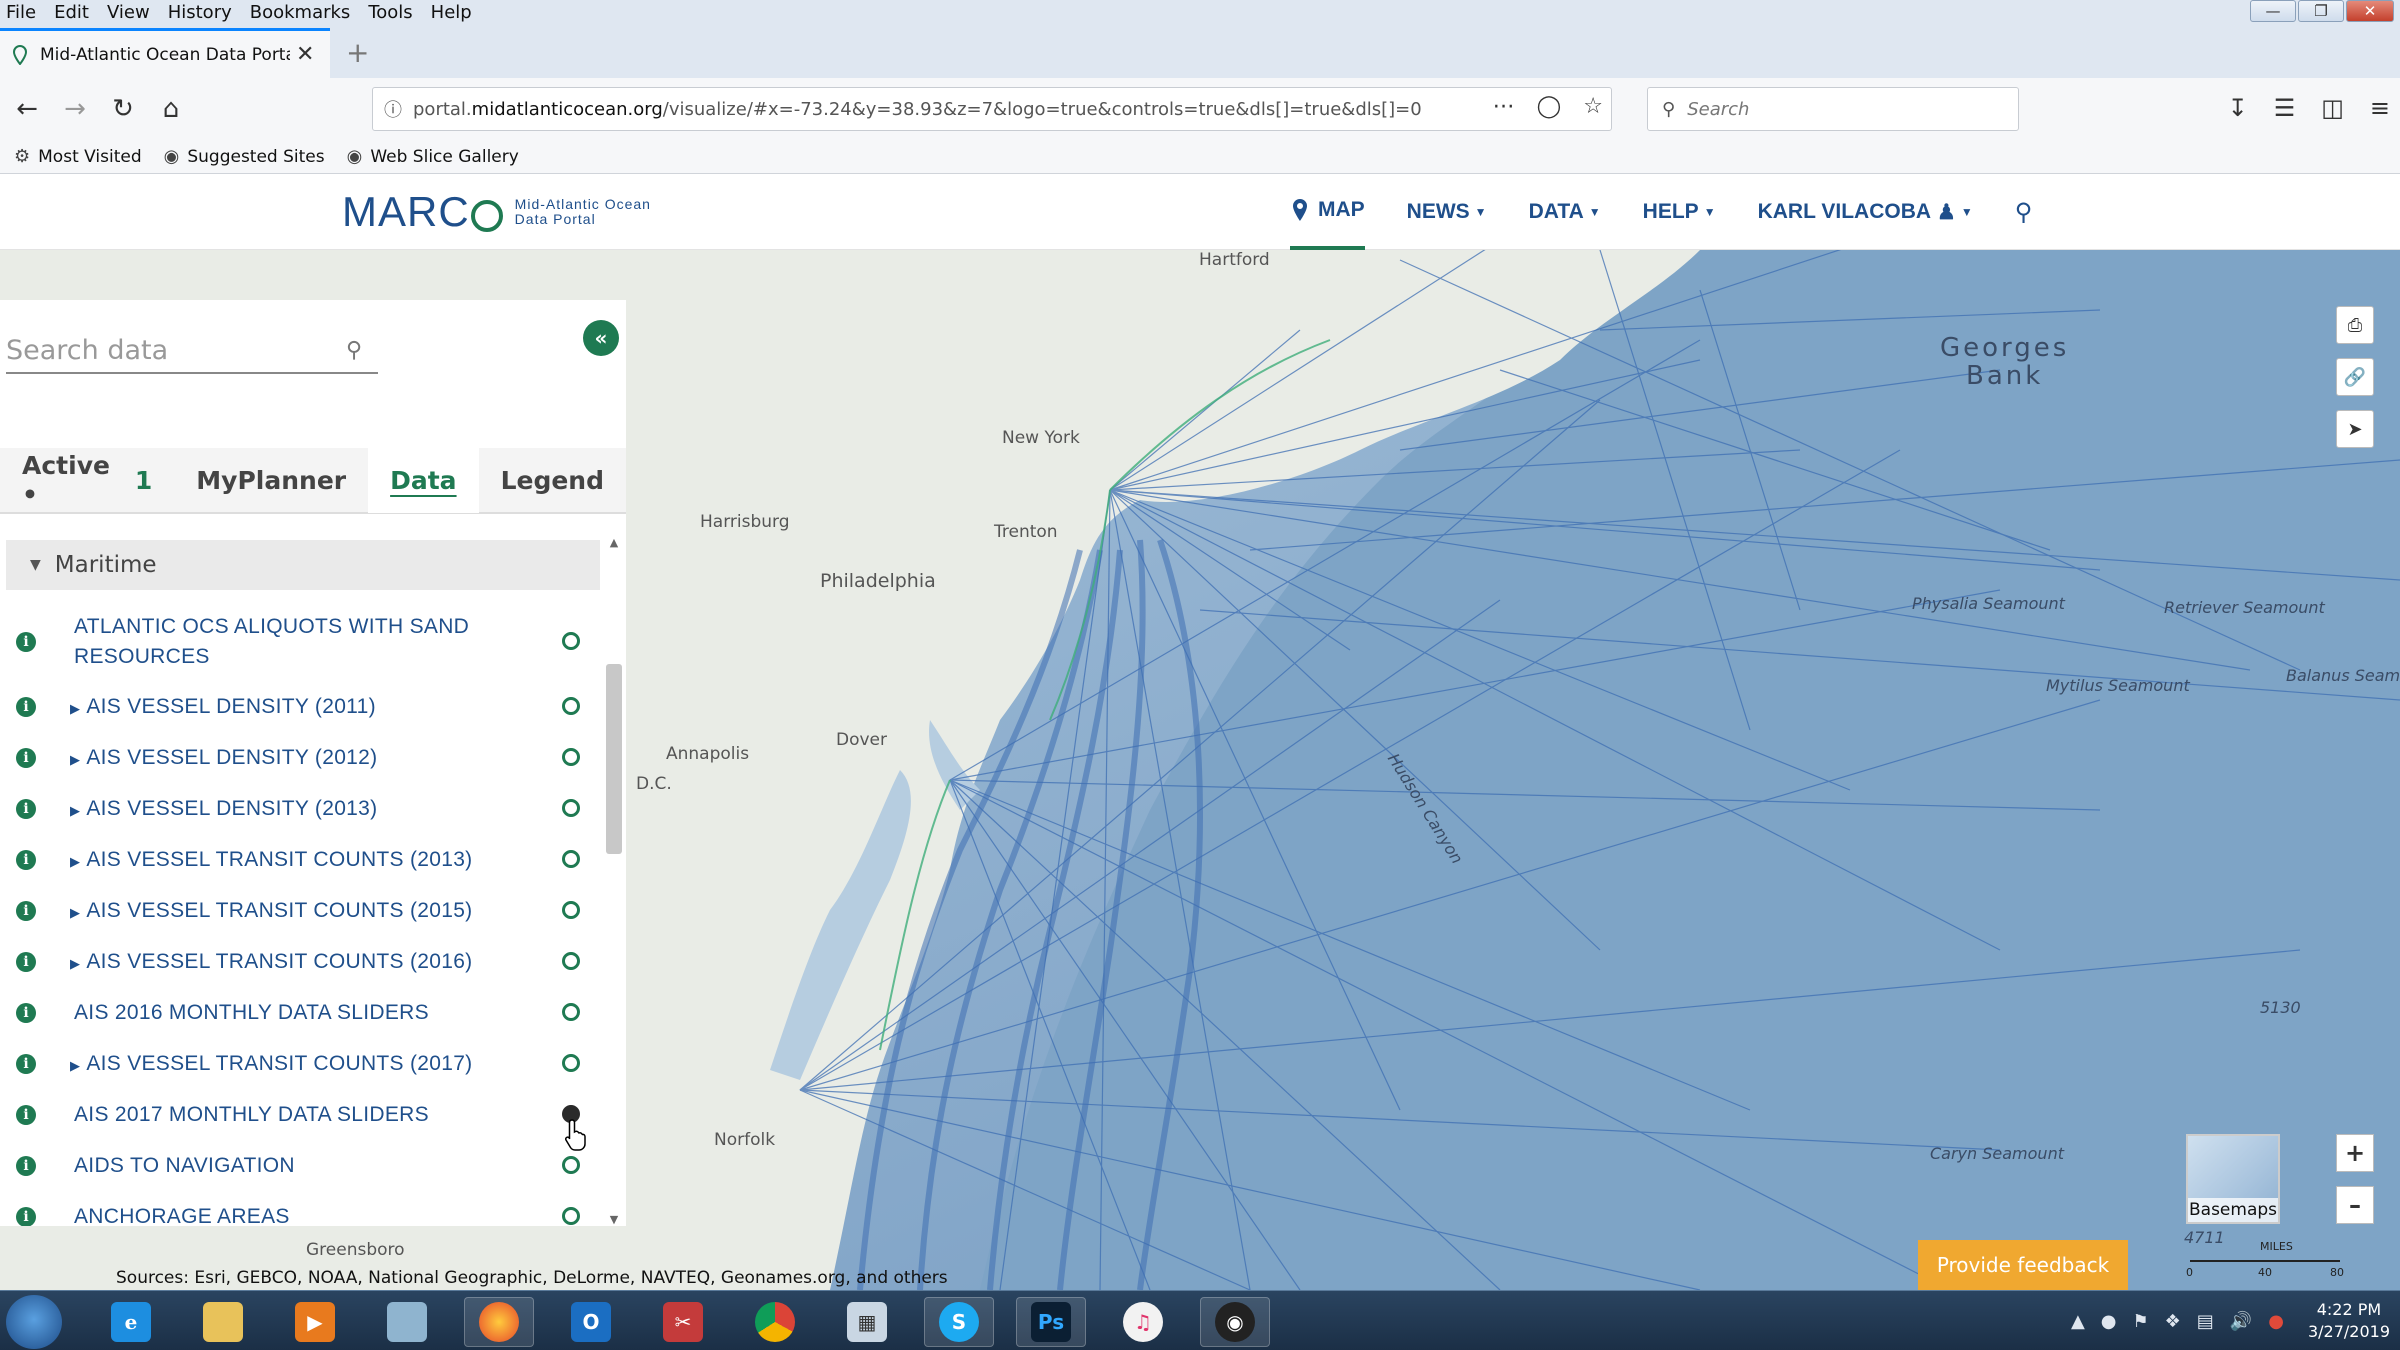  I want to click on site-info-icon: ⓘ, so click(393, 109).